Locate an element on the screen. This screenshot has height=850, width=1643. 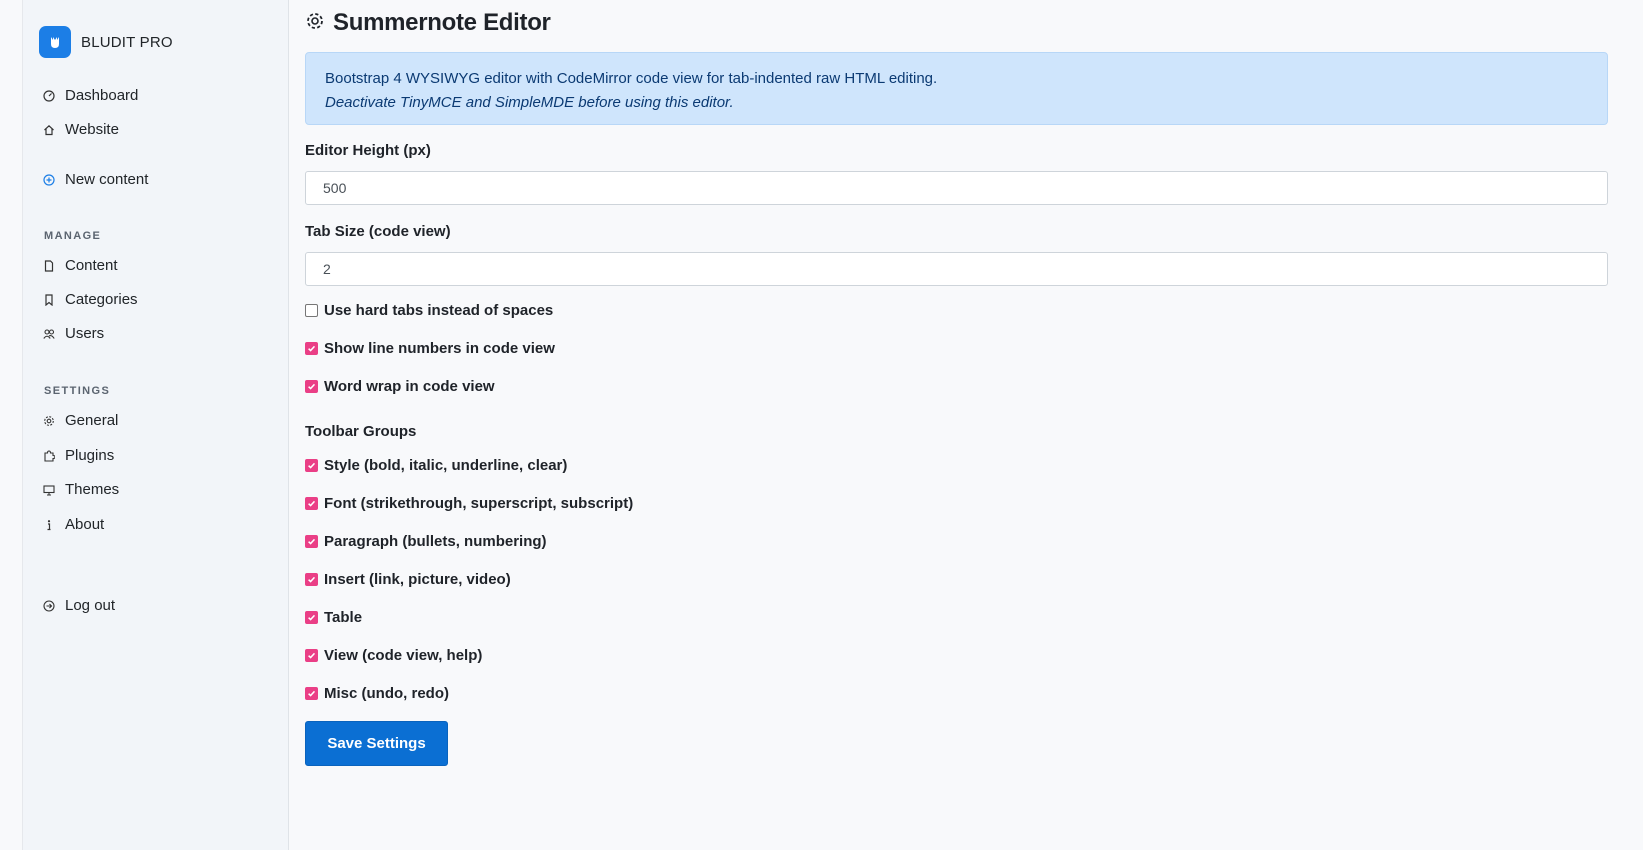
toolbar-groups-heading: Toolbar Groups is located at coordinates (361, 431).